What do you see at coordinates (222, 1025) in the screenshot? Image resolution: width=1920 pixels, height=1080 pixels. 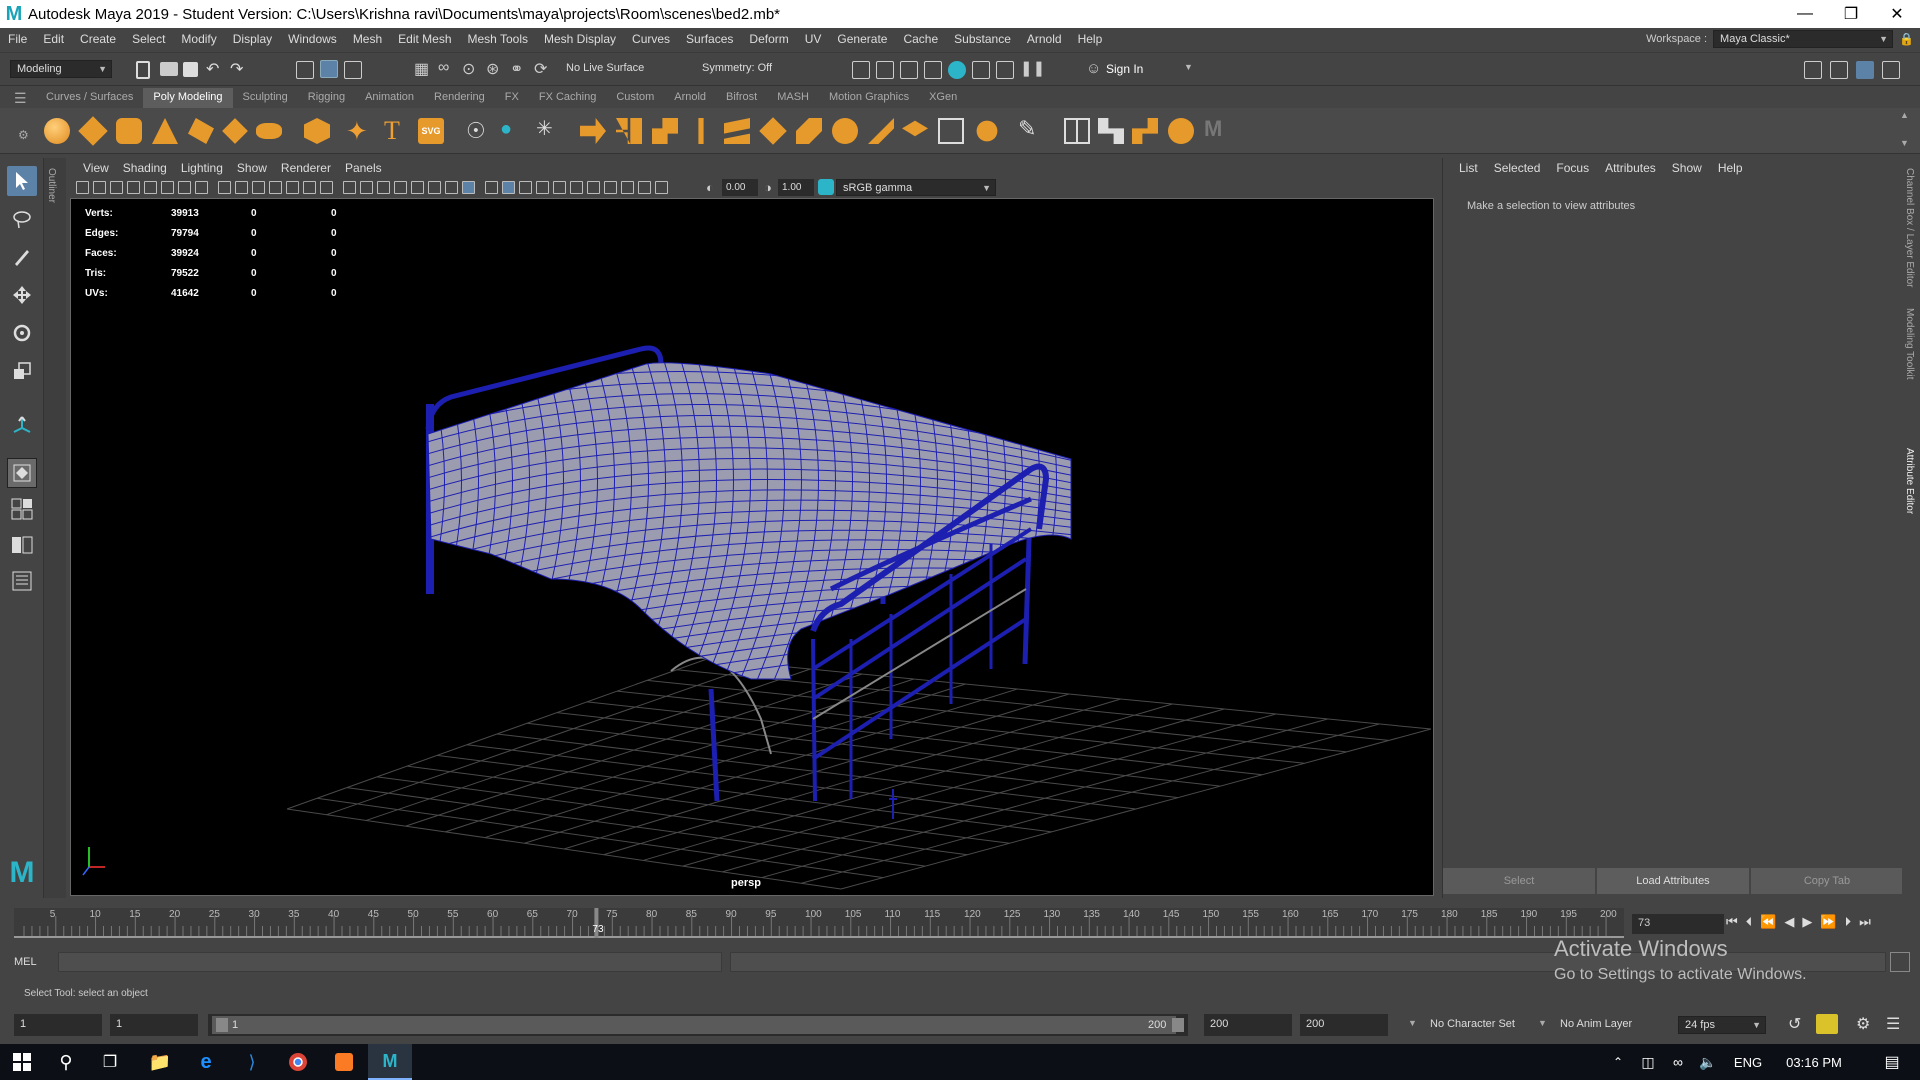 I see `range-slider-handle-left` at bounding box center [222, 1025].